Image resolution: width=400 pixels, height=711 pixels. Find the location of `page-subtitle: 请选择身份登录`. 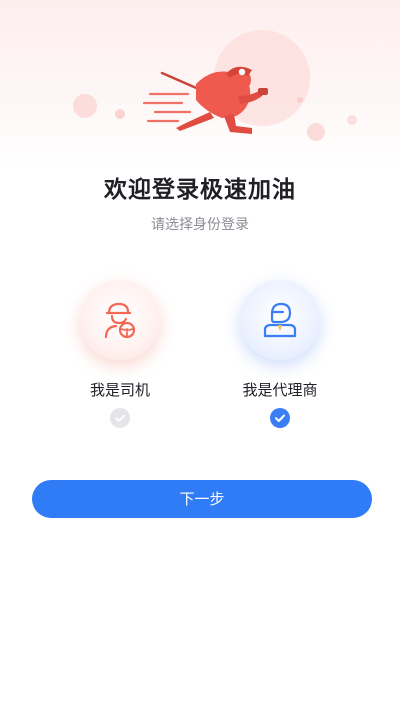

page-subtitle: 请选择身份登录 is located at coordinates (200, 225).